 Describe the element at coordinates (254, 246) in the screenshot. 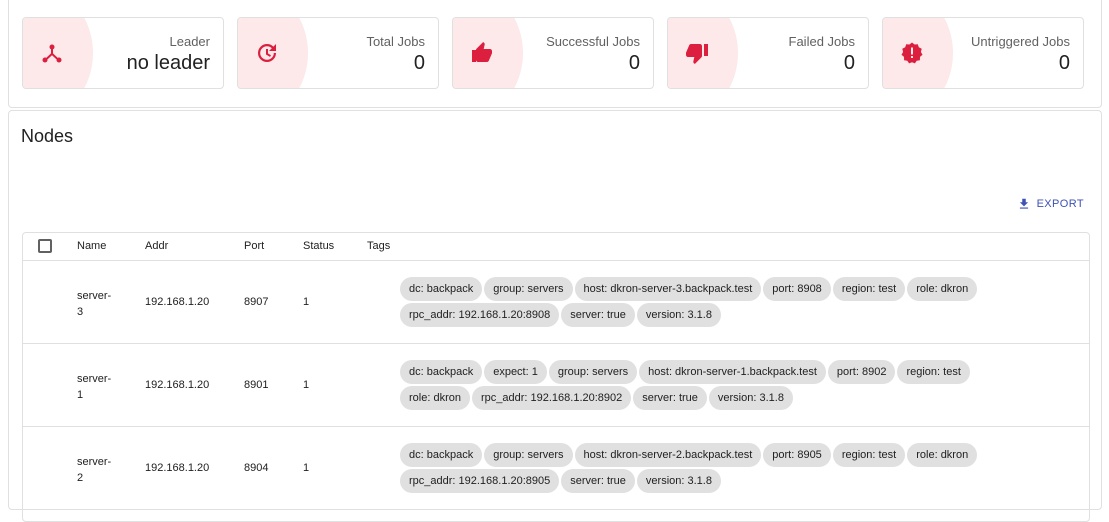

I see `column-header-port: Port` at that location.